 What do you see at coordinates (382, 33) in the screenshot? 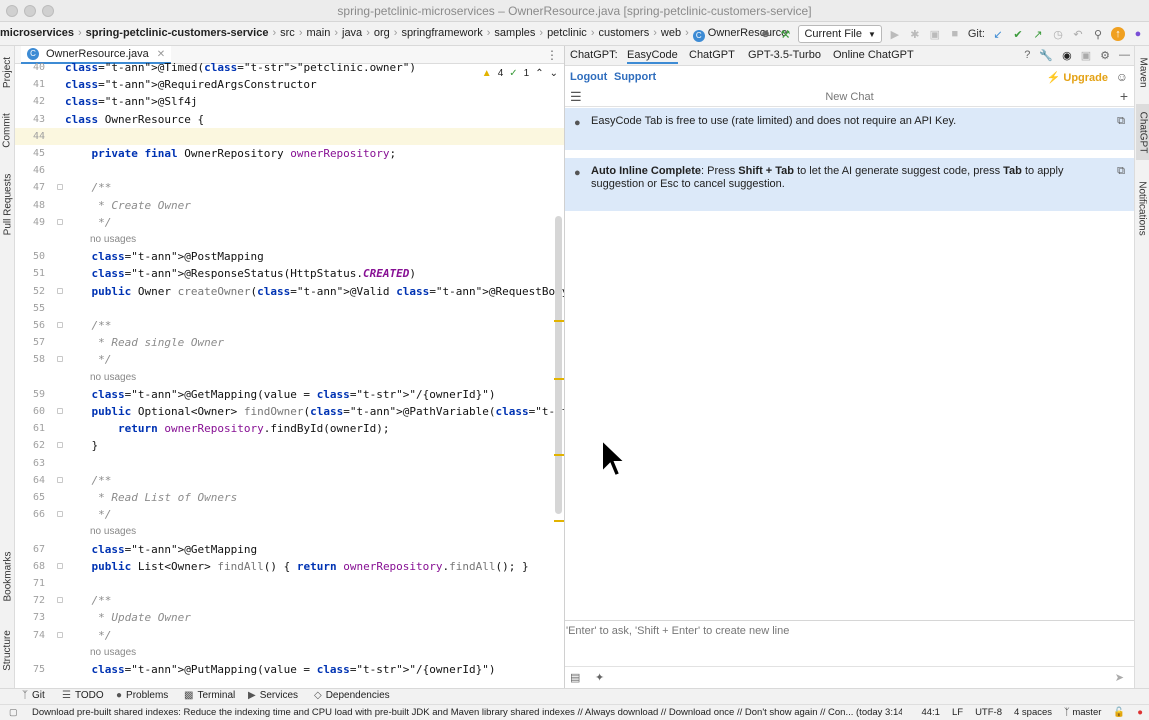
I see `breadcrumb-item: org` at bounding box center [382, 33].